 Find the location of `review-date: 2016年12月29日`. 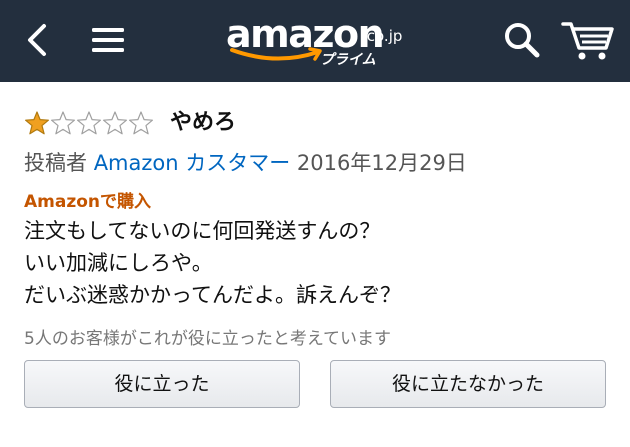

review-date: 2016年12月29日 is located at coordinates (381, 163).